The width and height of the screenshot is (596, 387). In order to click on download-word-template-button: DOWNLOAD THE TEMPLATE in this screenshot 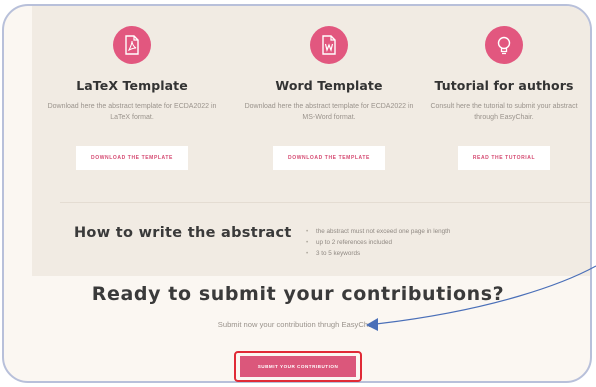, I will do `click(329, 158)`.